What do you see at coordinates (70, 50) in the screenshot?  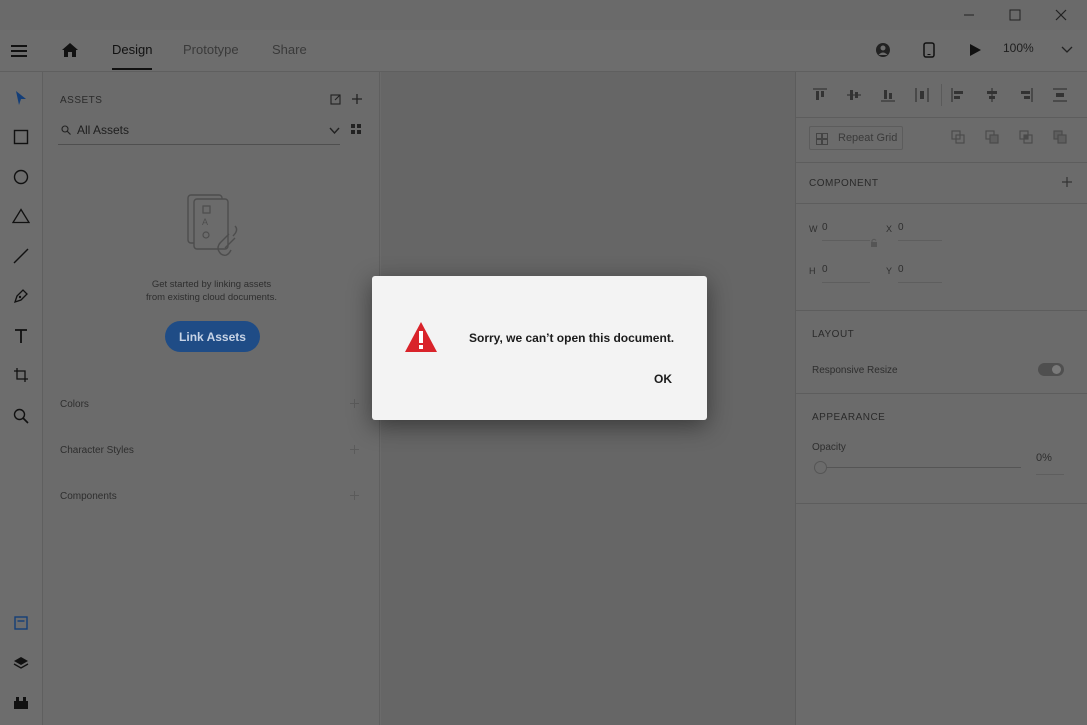 I see `home-icon` at bounding box center [70, 50].